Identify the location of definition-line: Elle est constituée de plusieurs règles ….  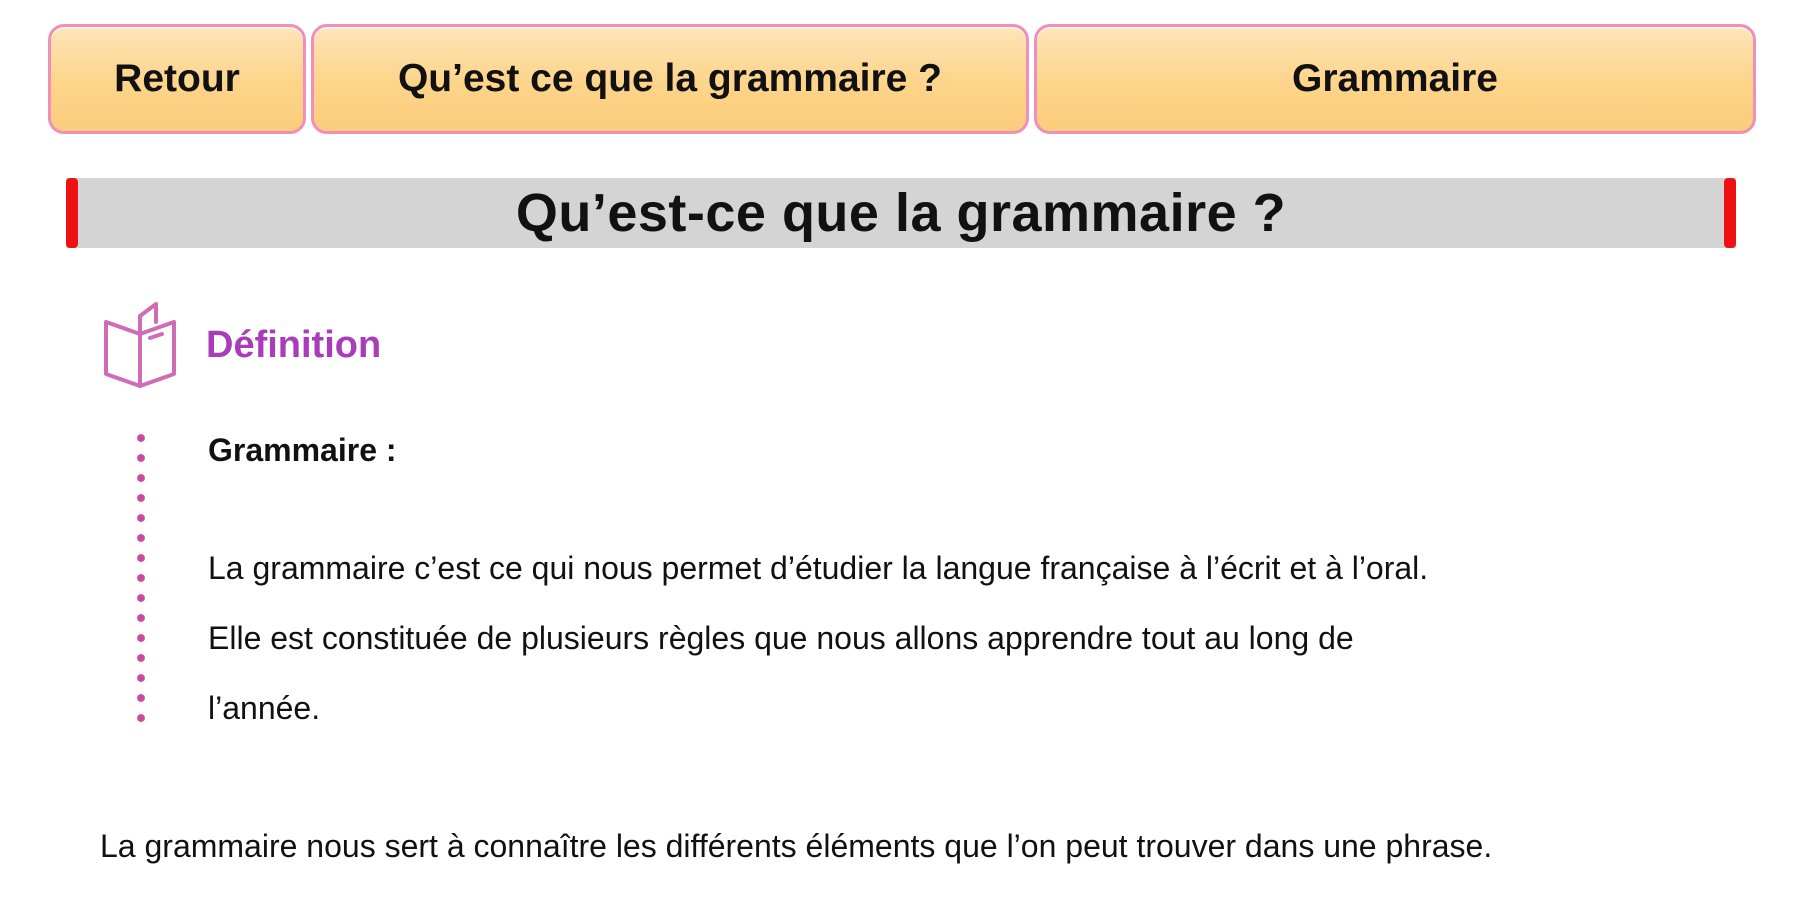
(781, 638).